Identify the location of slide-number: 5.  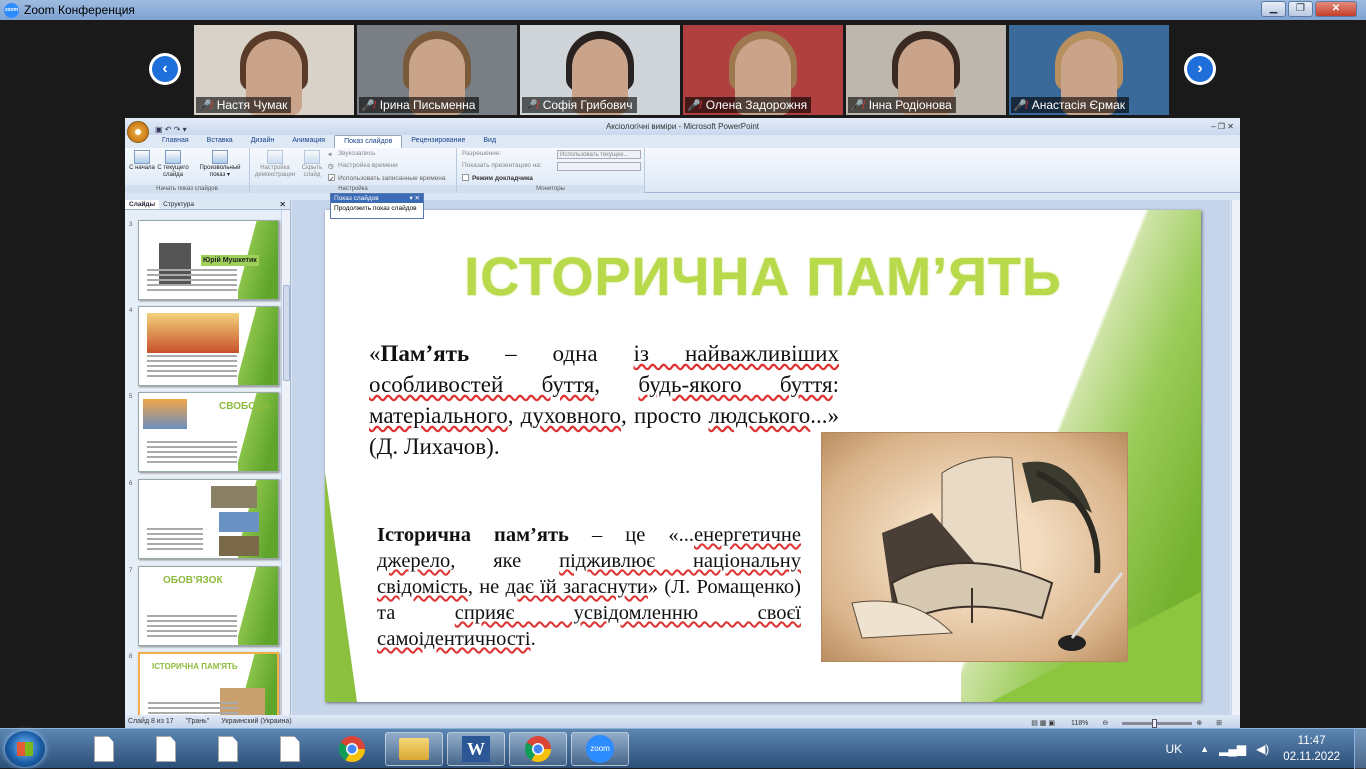
(130, 397).